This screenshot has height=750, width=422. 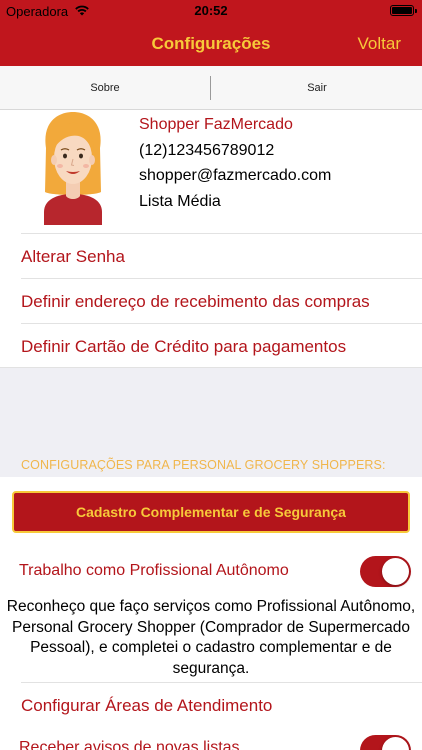 I want to click on woman-avatar-icon, so click(x=73, y=168).